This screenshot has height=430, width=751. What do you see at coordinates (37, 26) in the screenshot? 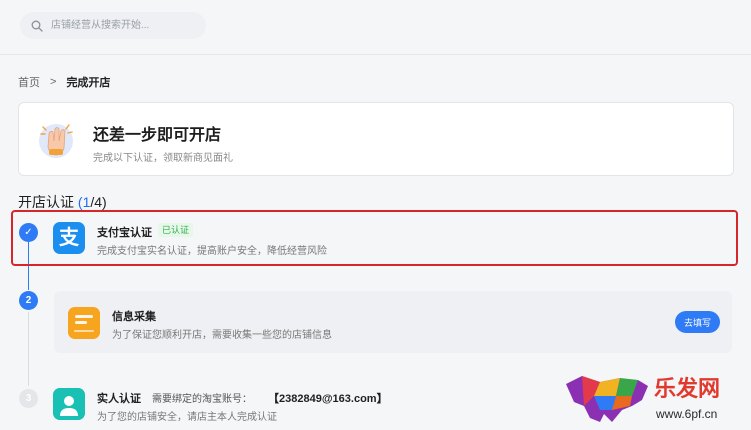
I see `search-icon` at bounding box center [37, 26].